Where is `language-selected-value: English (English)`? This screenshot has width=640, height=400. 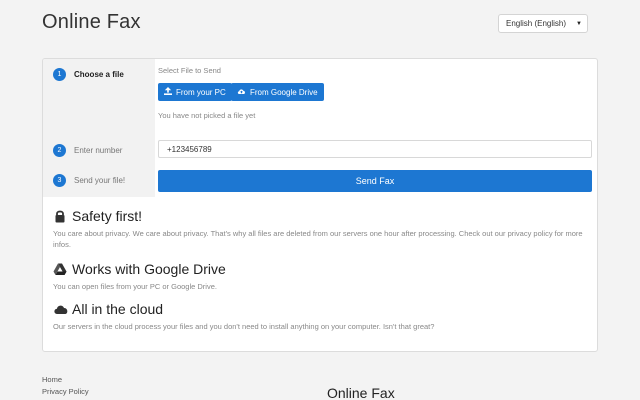 language-selected-value: English (English) is located at coordinates (536, 23).